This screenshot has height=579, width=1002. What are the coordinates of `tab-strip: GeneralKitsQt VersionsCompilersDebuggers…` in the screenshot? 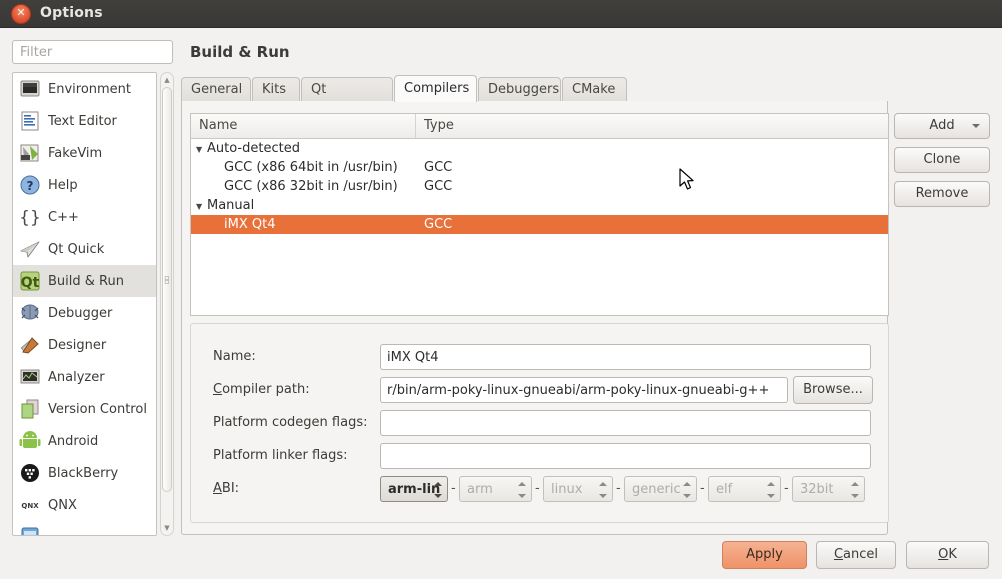 It's located at (586, 98).